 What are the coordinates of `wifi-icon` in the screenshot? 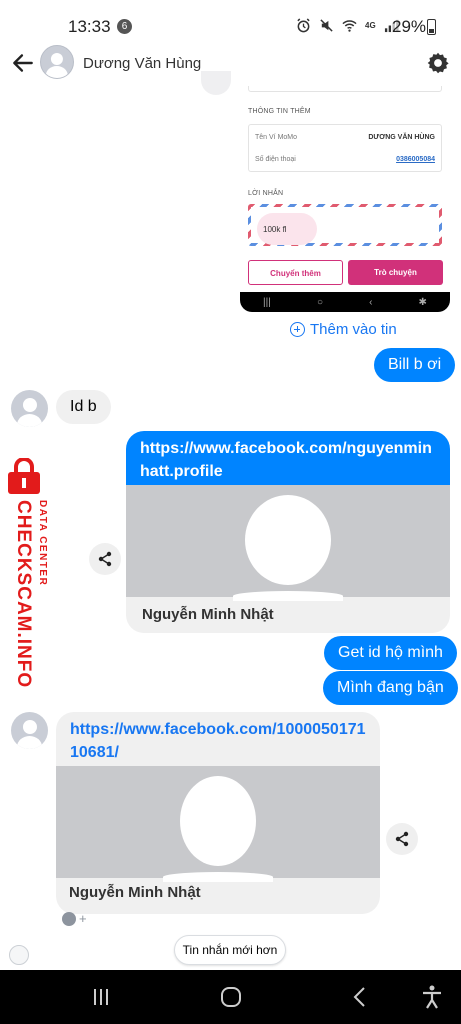 It's located at (349, 26).